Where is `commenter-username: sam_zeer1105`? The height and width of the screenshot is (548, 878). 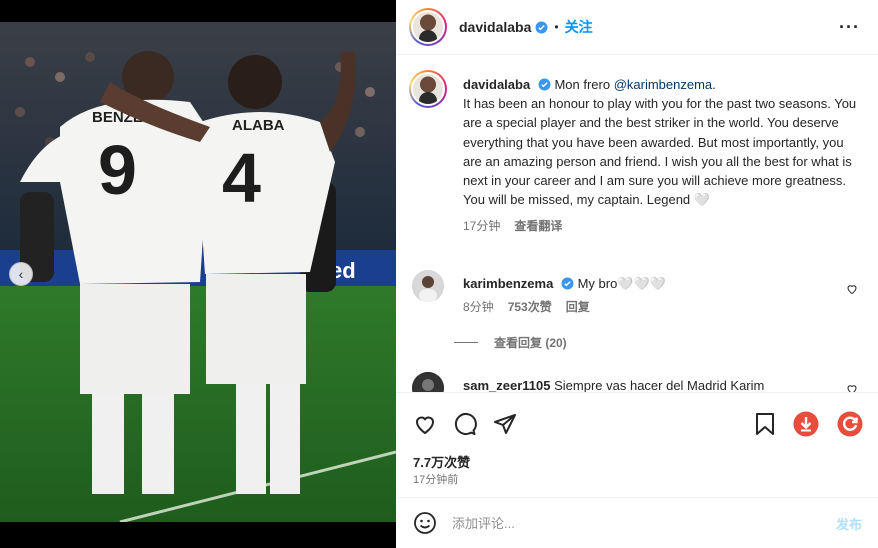 commenter-username: sam_zeer1105 is located at coordinates (506, 385).